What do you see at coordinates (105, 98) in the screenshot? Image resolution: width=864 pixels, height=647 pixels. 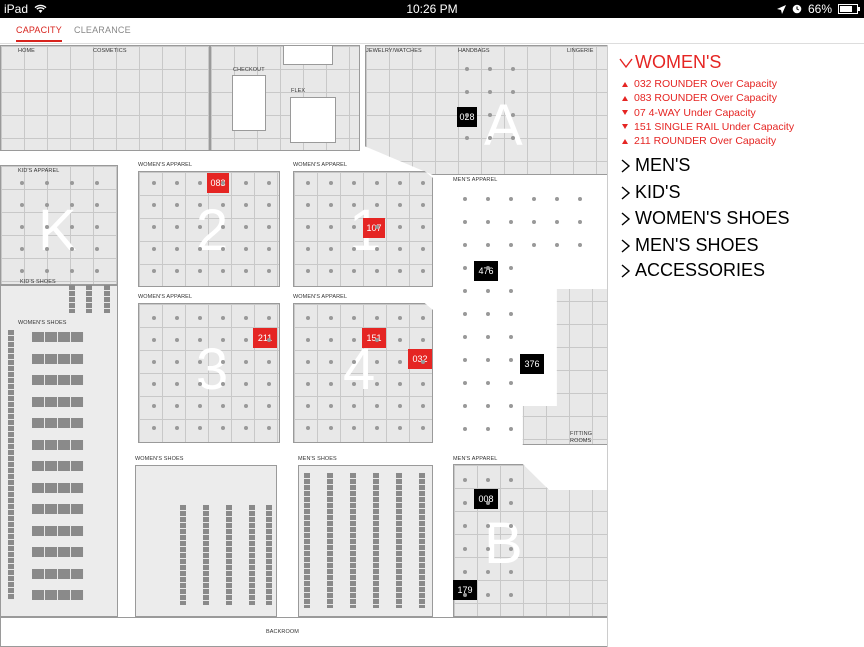 I see `zone-home-cosmetics` at bounding box center [105, 98].